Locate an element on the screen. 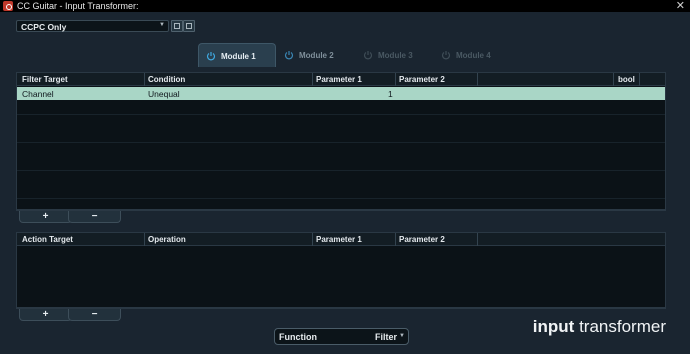 This screenshot has height=354, width=690. function-select: Function Filter ▼ is located at coordinates (341, 336).